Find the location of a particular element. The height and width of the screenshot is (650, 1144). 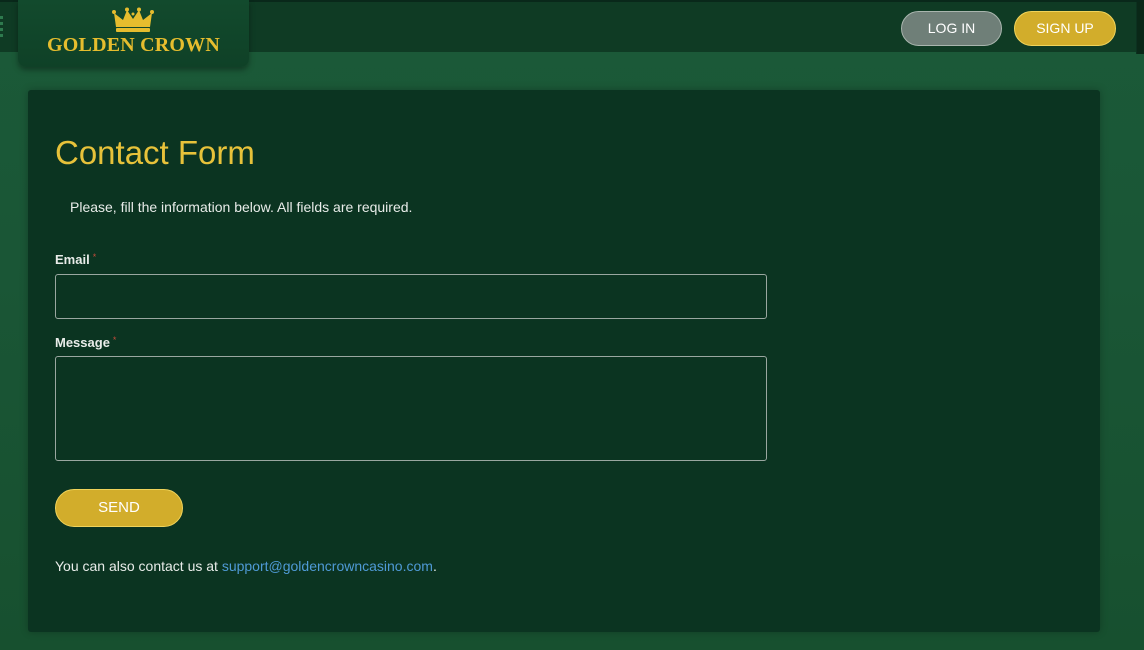

support-email-link: support@goldencrowncasino.com is located at coordinates (327, 566).